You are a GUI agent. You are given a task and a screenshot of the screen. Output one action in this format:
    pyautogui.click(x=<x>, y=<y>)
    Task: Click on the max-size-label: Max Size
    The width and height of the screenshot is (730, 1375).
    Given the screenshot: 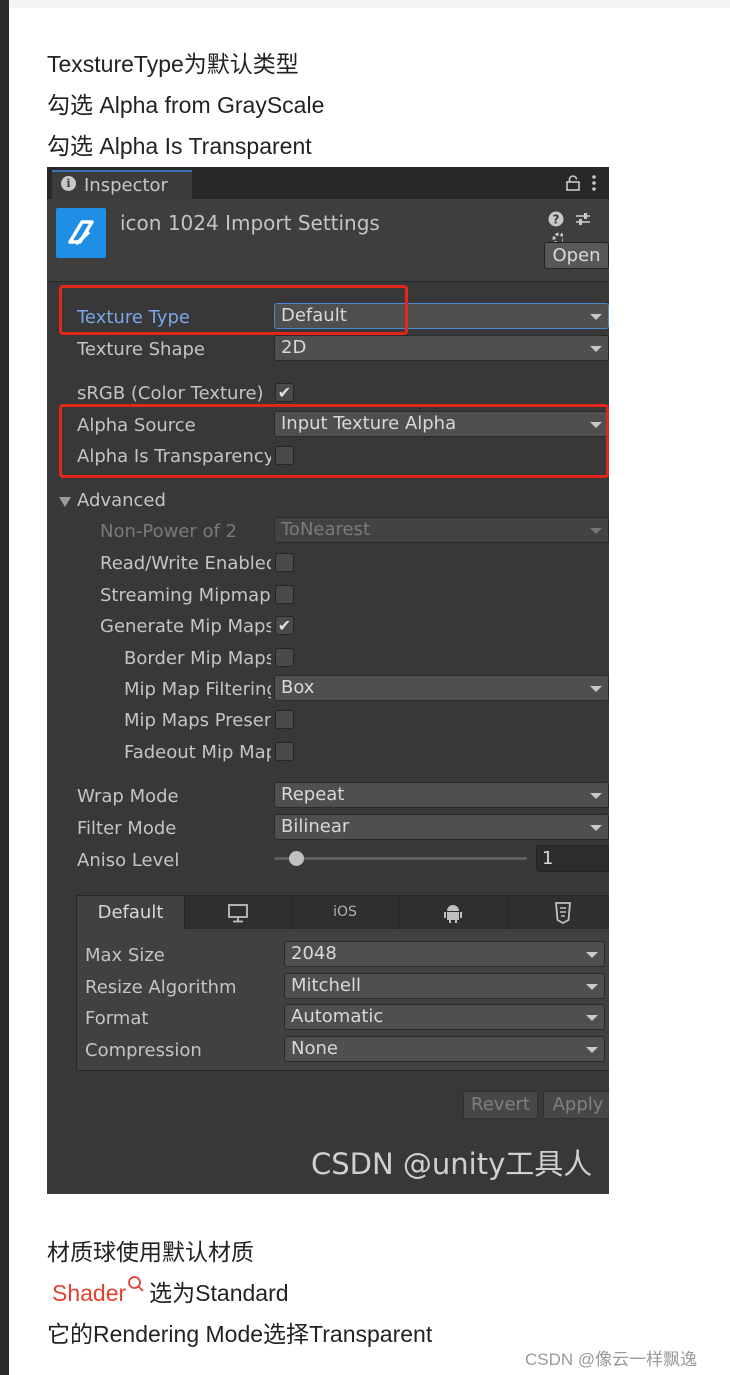 What is the action you would take?
    pyautogui.click(x=125, y=955)
    